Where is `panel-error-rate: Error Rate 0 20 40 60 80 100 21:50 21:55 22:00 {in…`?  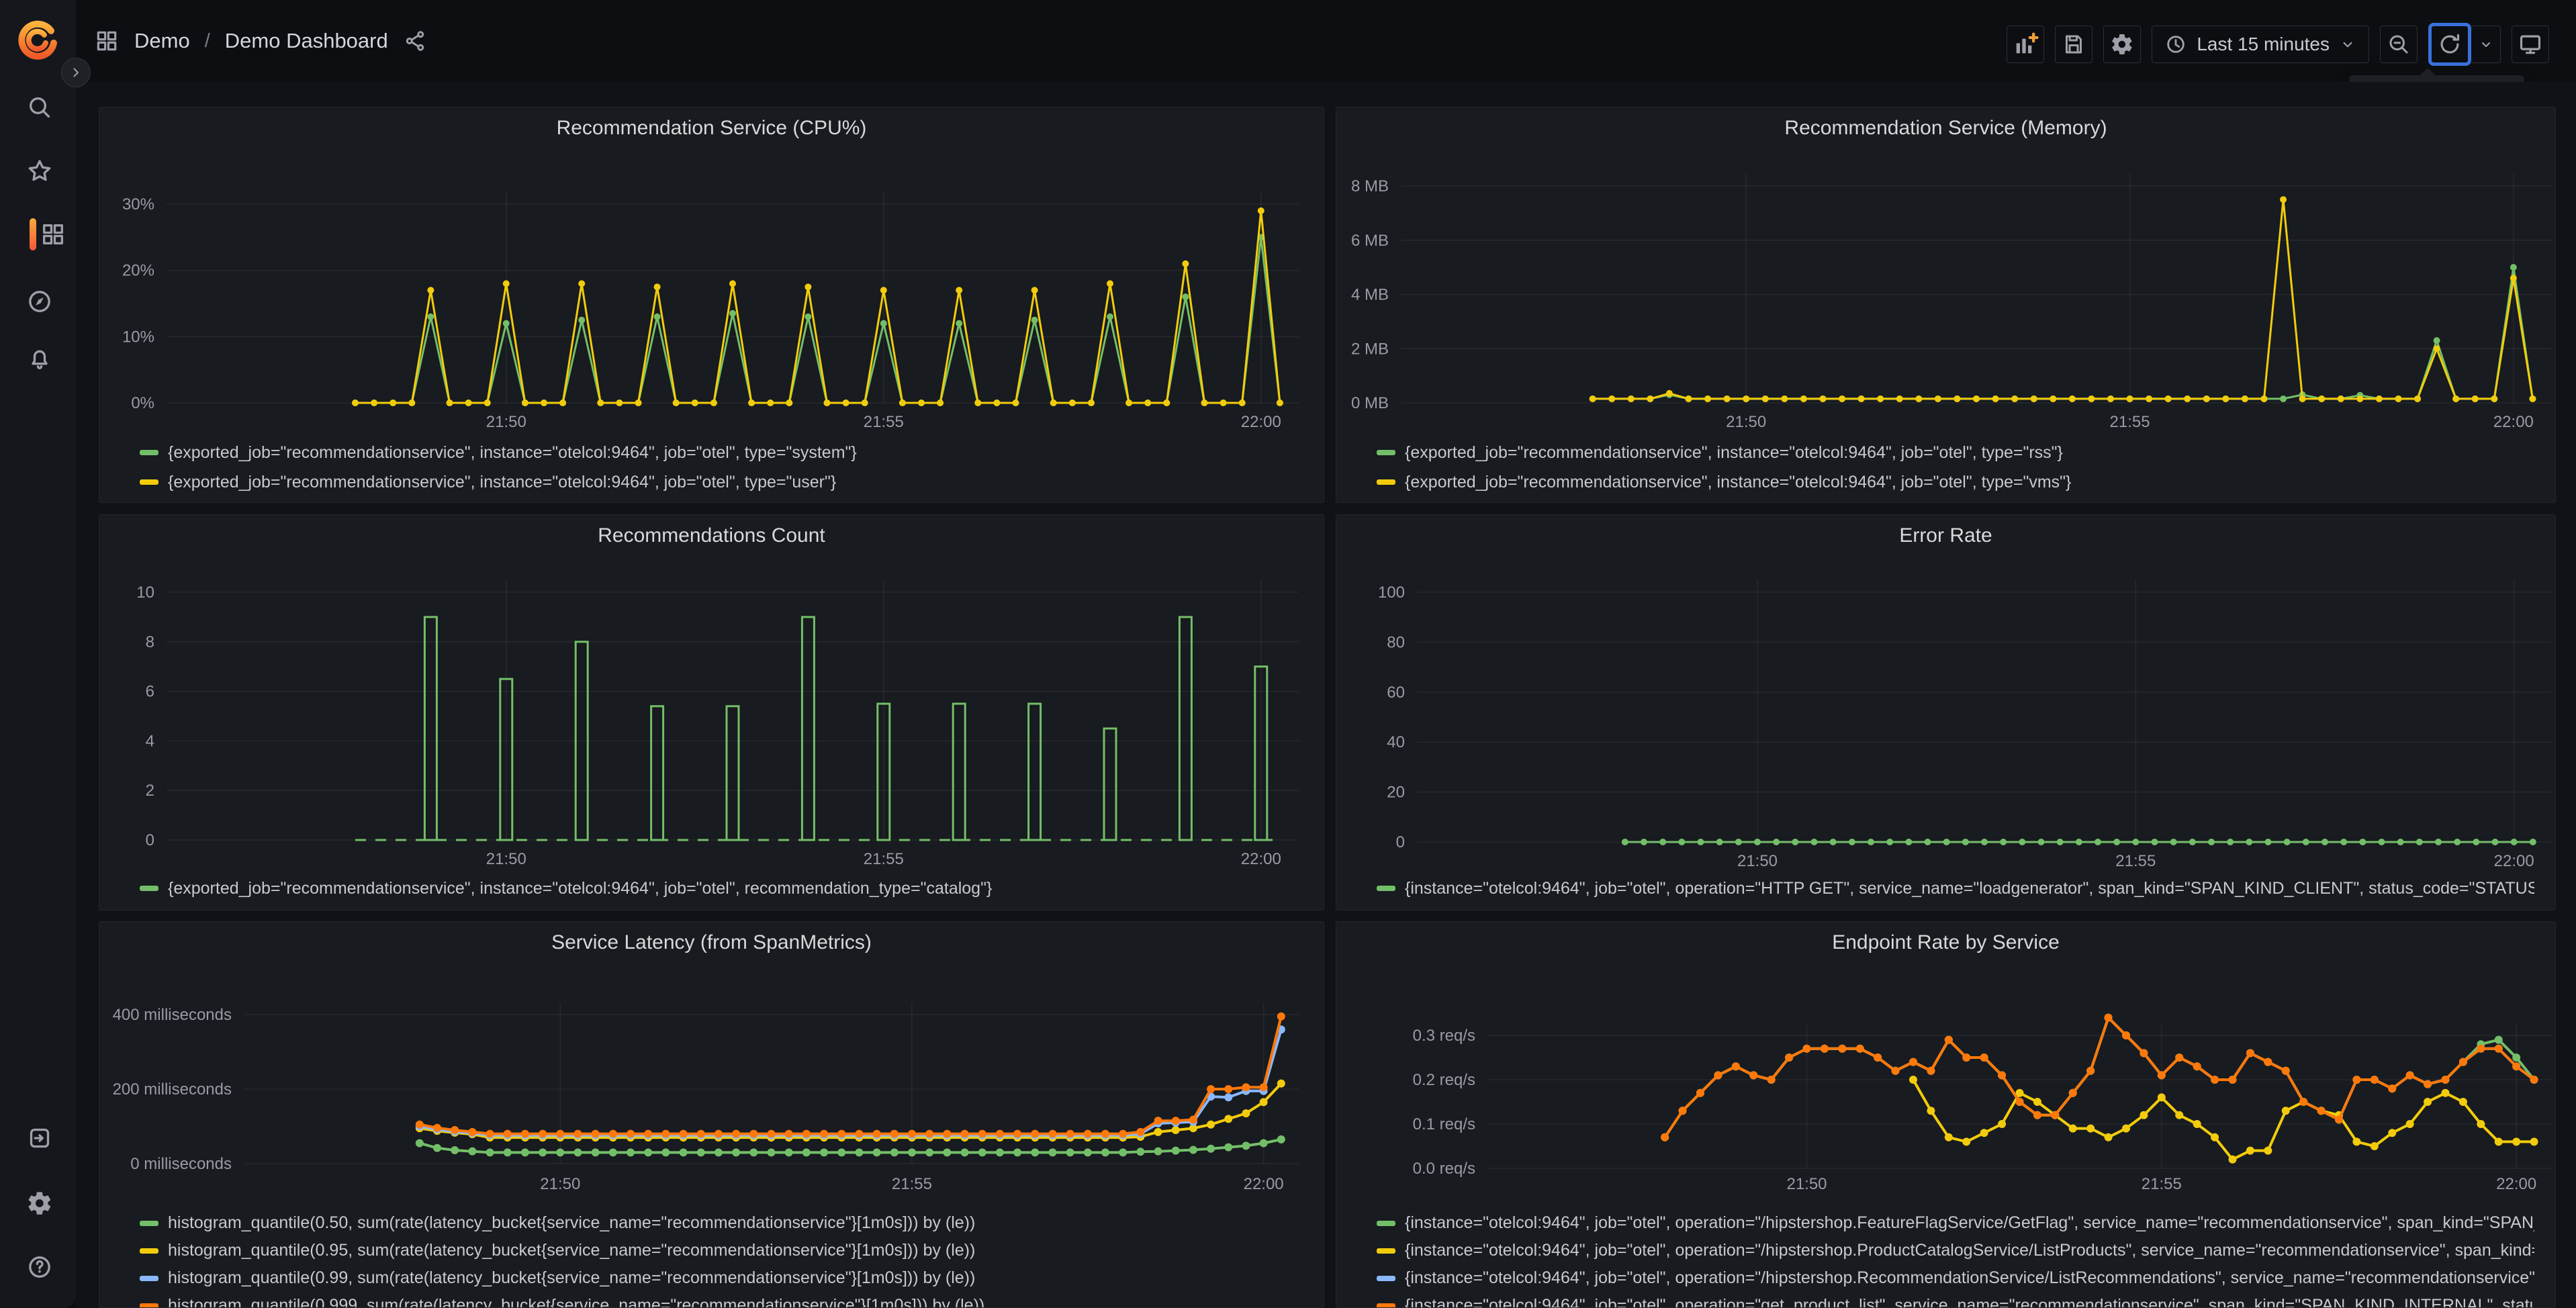
panel-error-rate: Error Rate 0 20 40 60 80 100 21:50 21:55 22:00 {in… is located at coordinates (1946, 712).